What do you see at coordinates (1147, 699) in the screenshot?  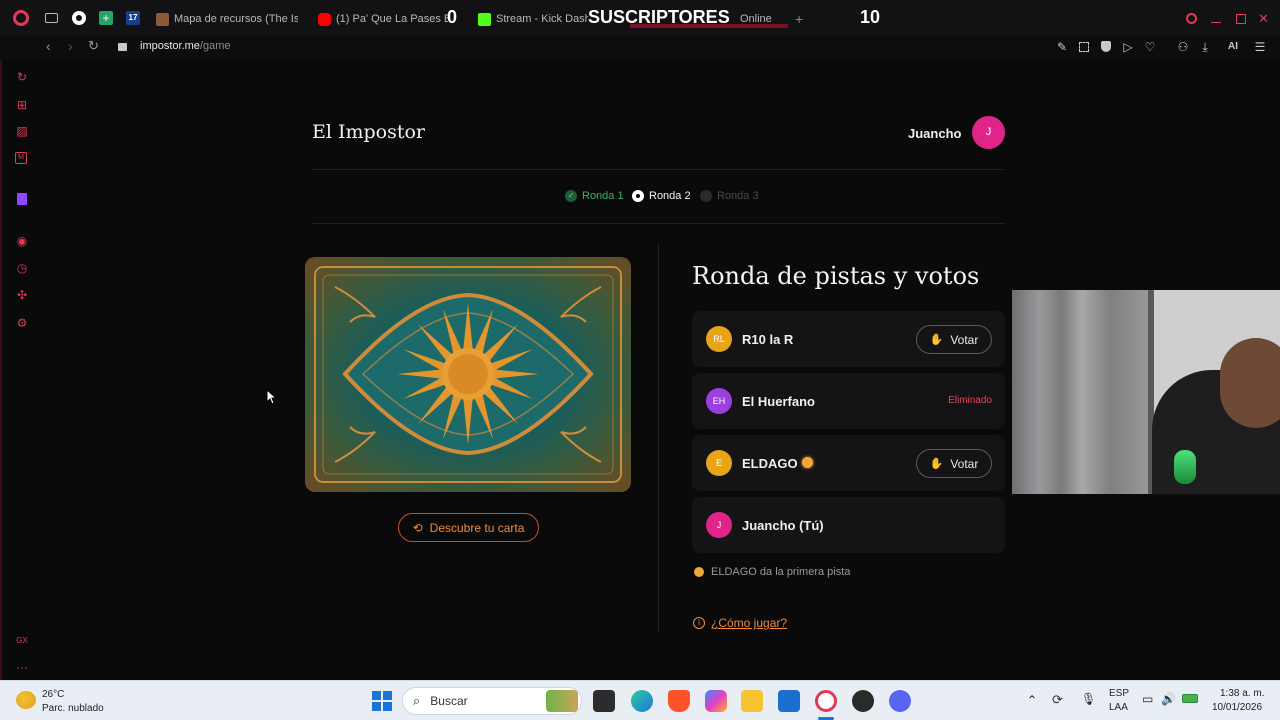 I see `network-icon: ▭` at bounding box center [1147, 699].